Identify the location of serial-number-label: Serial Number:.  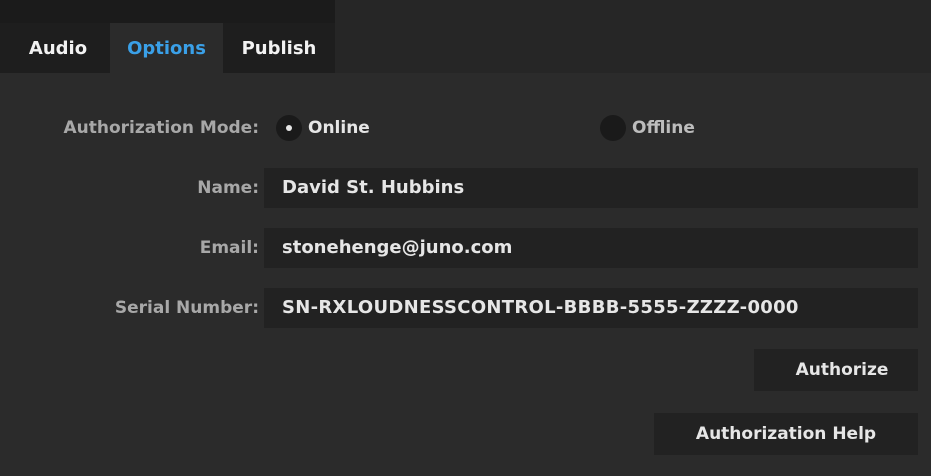
(186, 308).